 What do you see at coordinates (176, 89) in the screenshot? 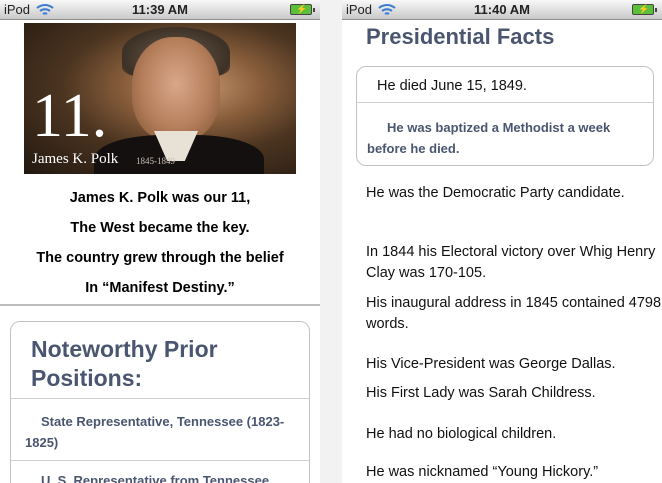
I see `portrait-face` at bounding box center [176, 89].